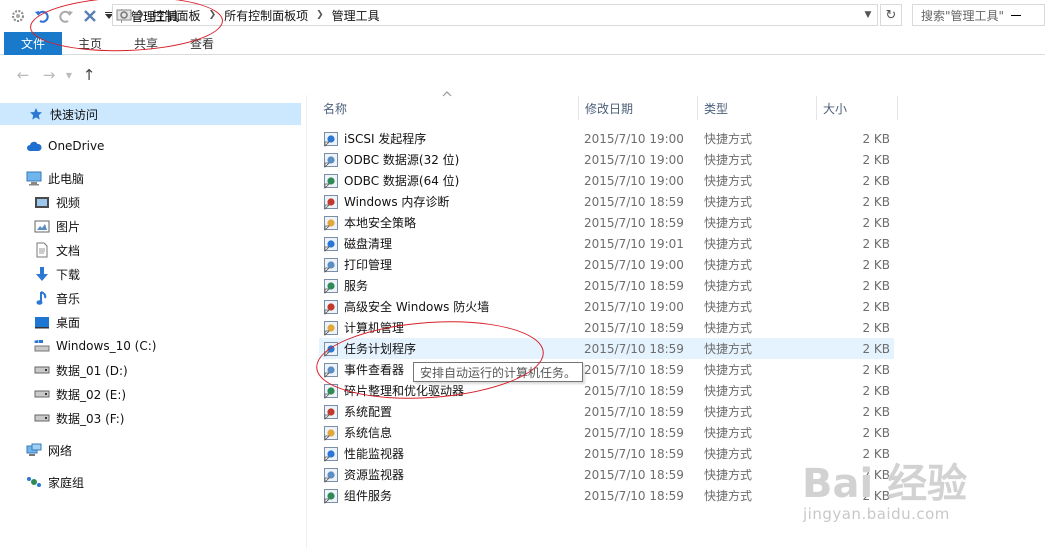 This screenshot has height=549, width=1045. I want to click on nav-quick-access: 快速访问, so click(150, 114).